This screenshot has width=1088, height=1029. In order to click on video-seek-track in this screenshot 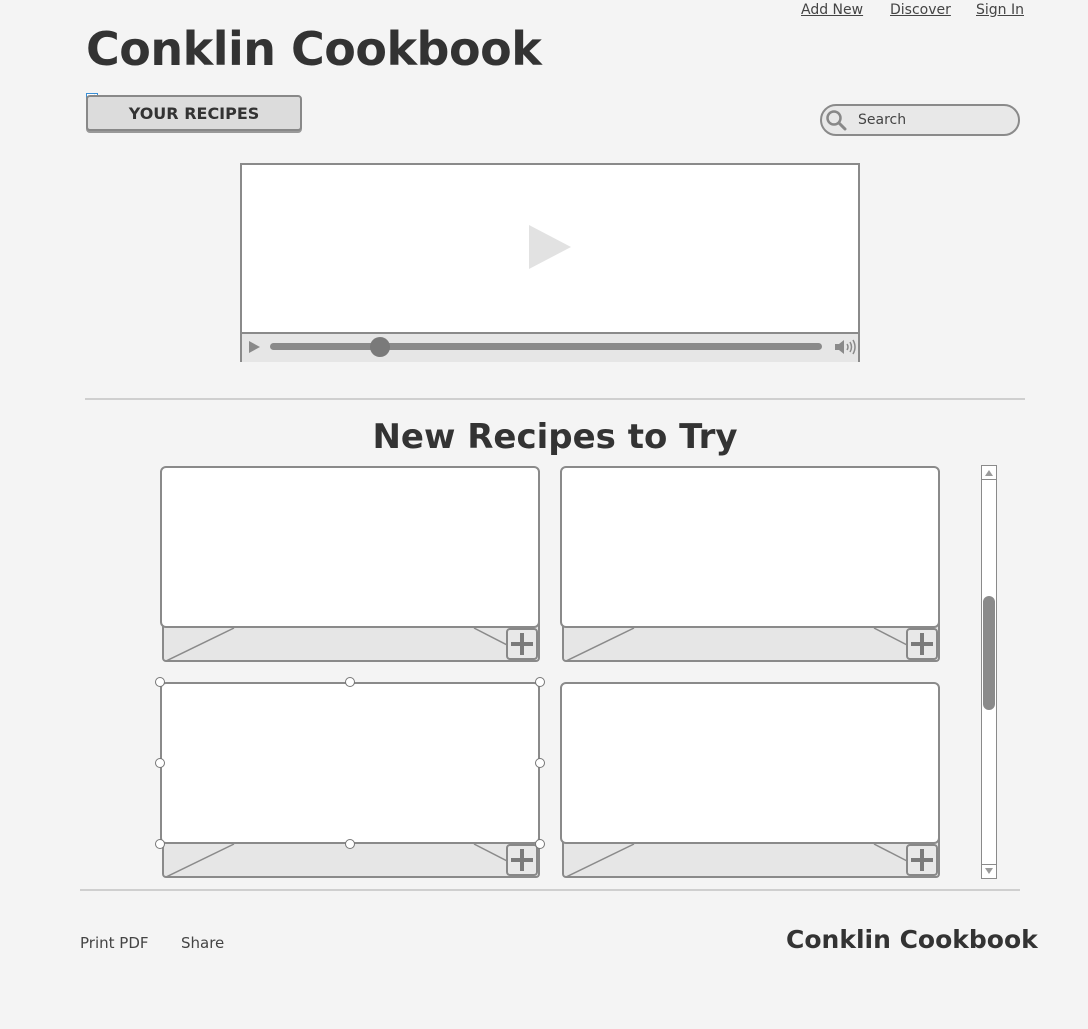, I will do `click(546, 346)`.